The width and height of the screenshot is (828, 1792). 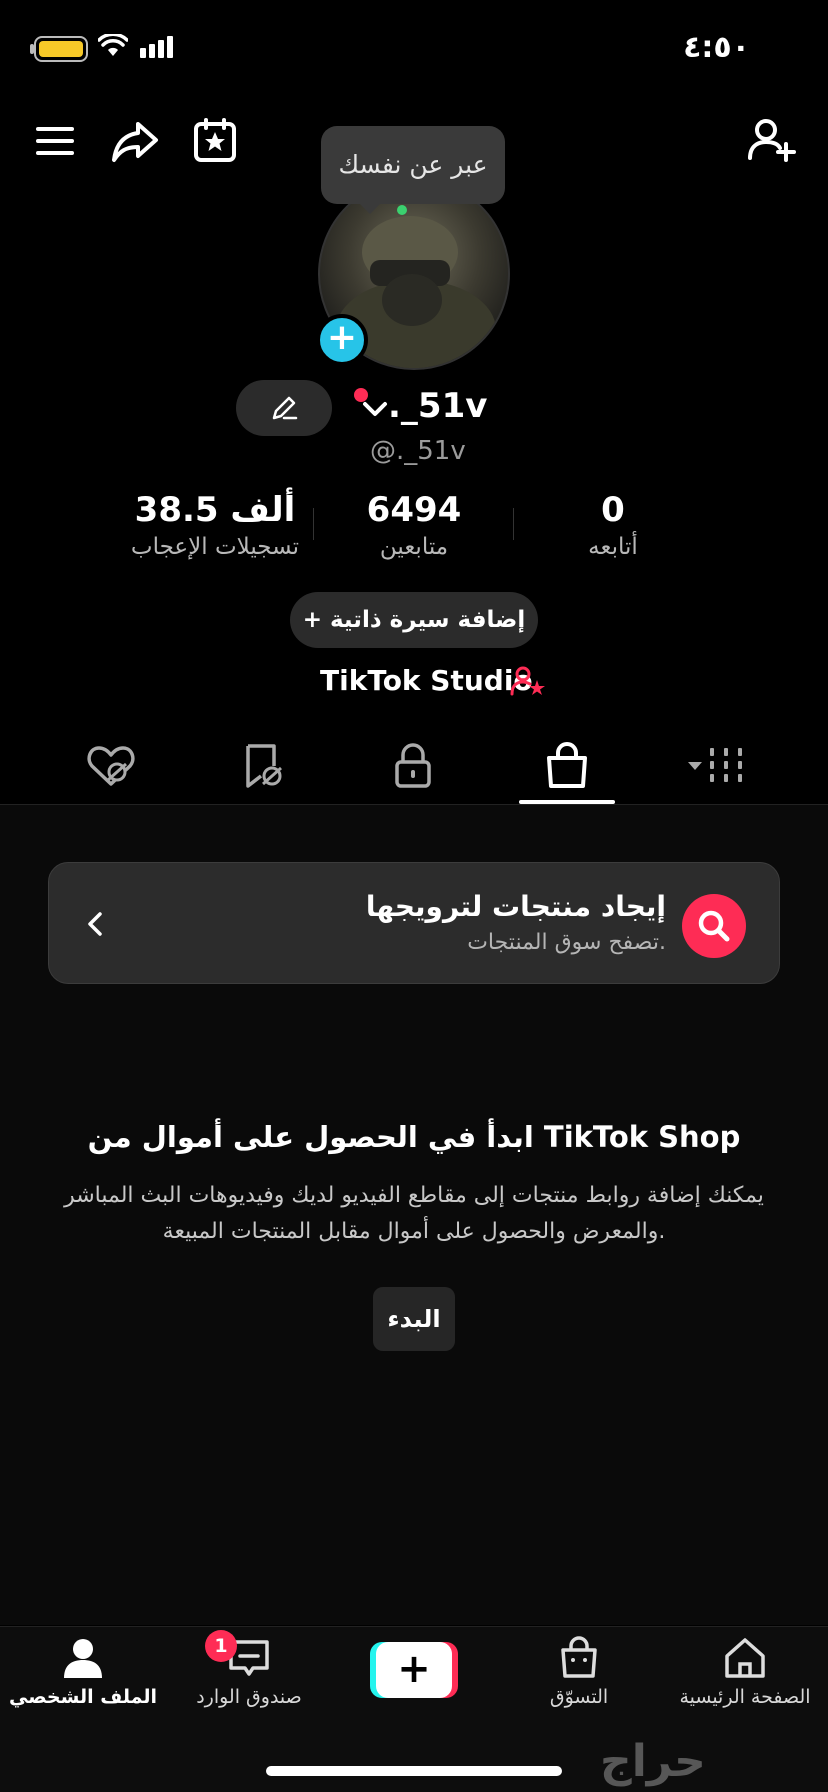 I want to click on likes-label: تسجيلات الإعجاب, so click(x=215, y=547).